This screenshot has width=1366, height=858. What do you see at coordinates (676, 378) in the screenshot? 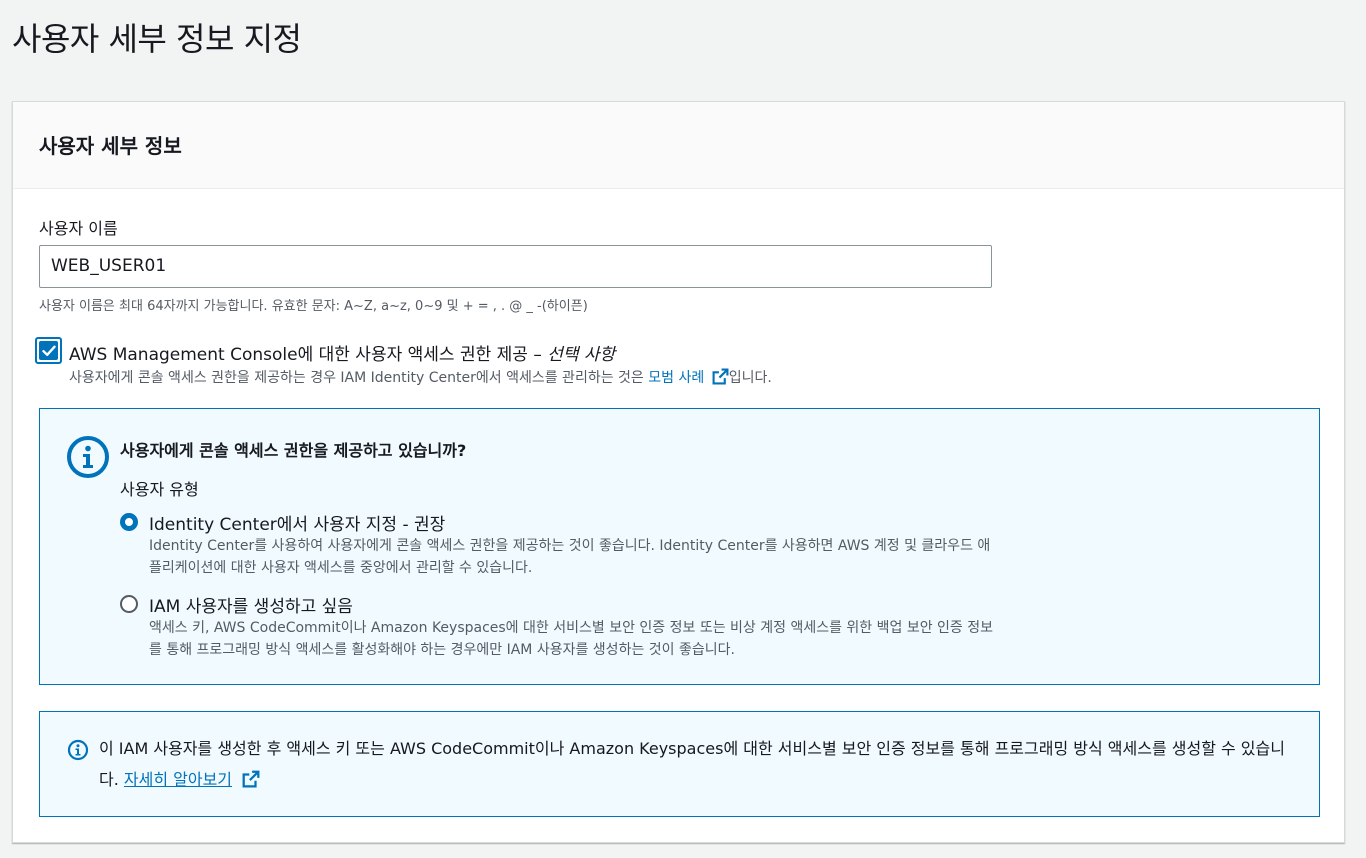
I see `best-practice-link: 모범 사례` at bounding box center [676, 378].